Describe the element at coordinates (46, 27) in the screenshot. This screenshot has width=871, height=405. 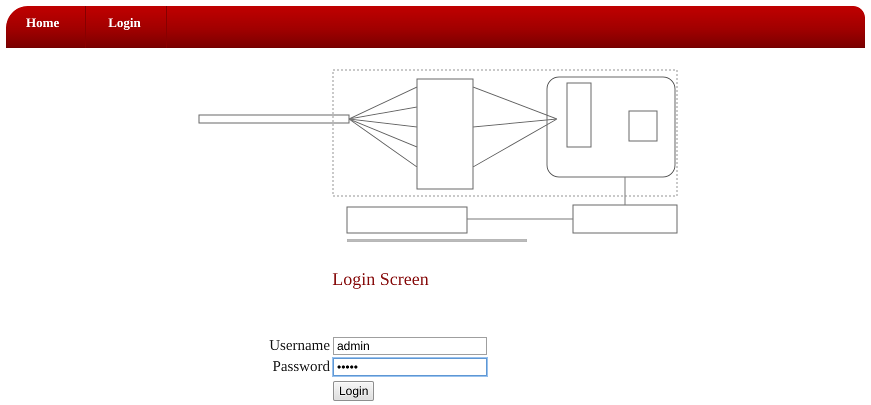
I see `nav-link: Home` at that location.